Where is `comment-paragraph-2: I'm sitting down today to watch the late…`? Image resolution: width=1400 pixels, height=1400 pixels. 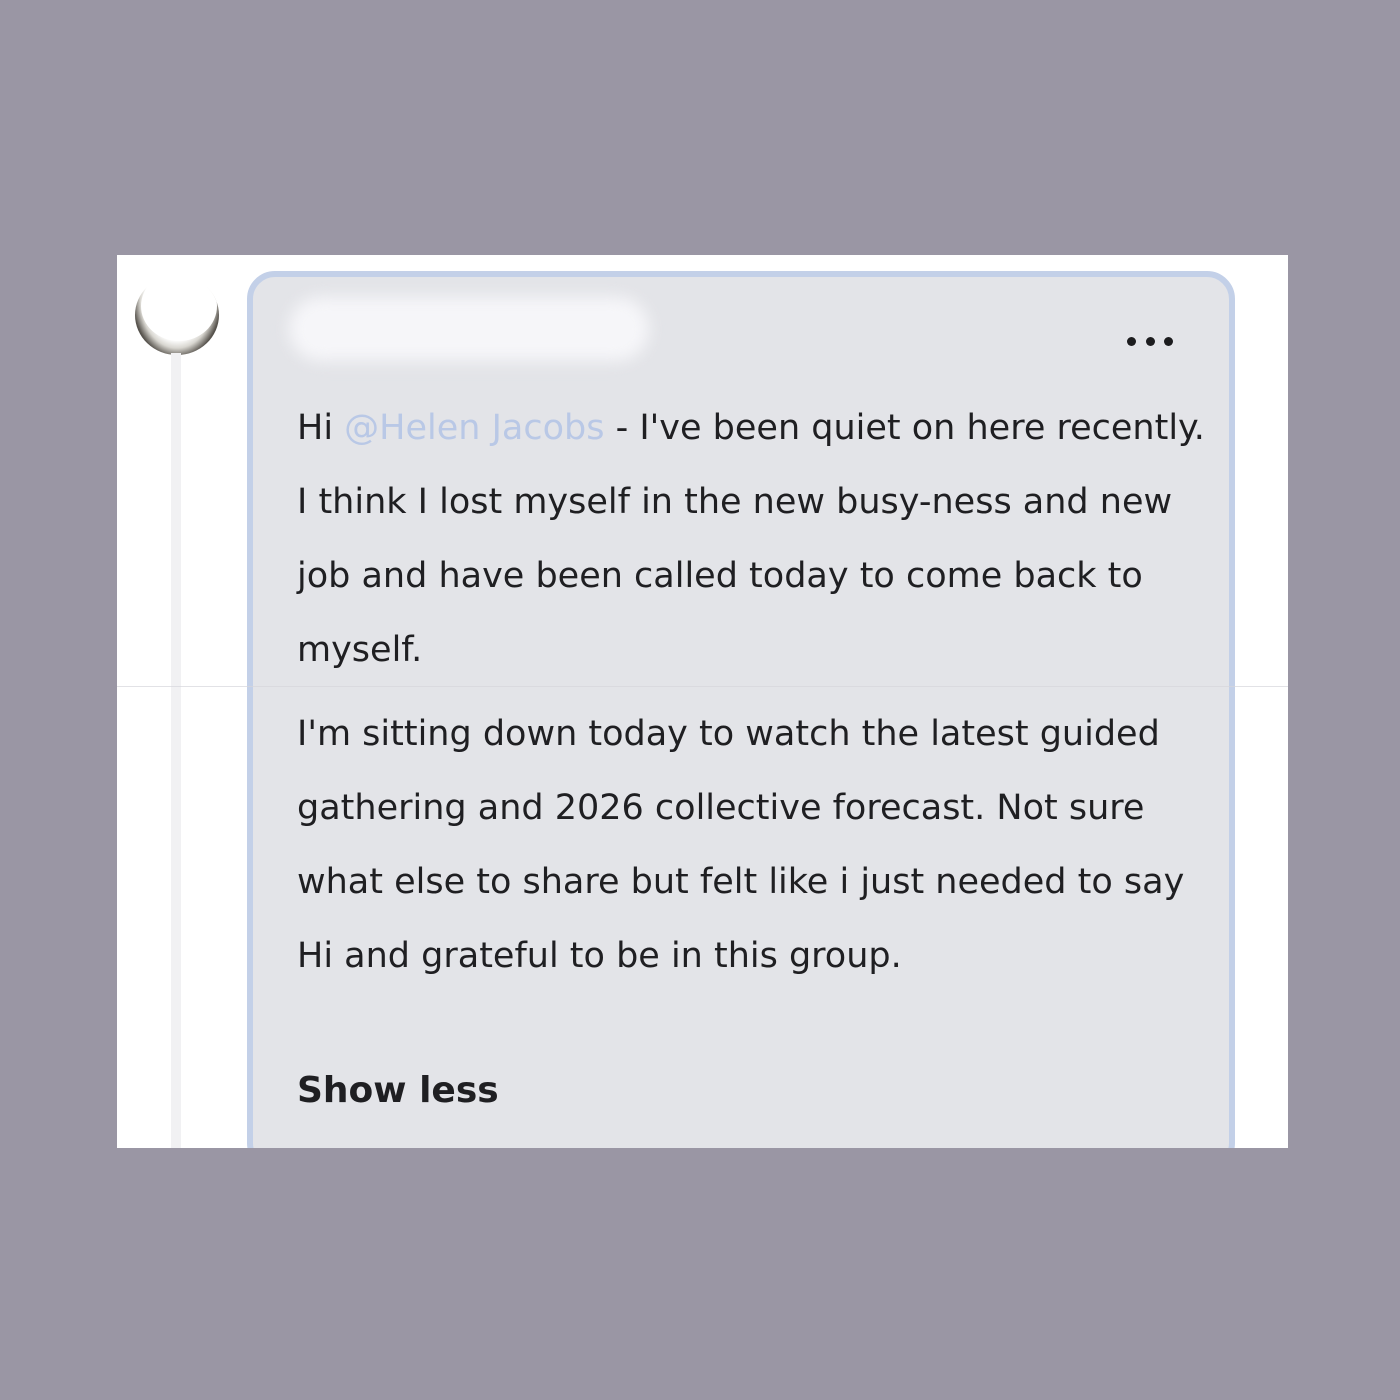 comment-paragraph-2: I'm sitting down today to watch the late… is located at coordinates (741, 845).